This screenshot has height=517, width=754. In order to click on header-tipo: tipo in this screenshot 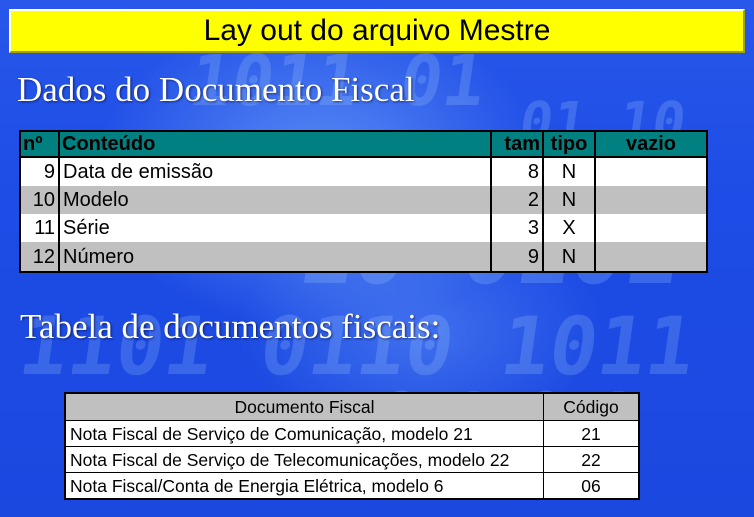, I will do `click(569, 144)`.